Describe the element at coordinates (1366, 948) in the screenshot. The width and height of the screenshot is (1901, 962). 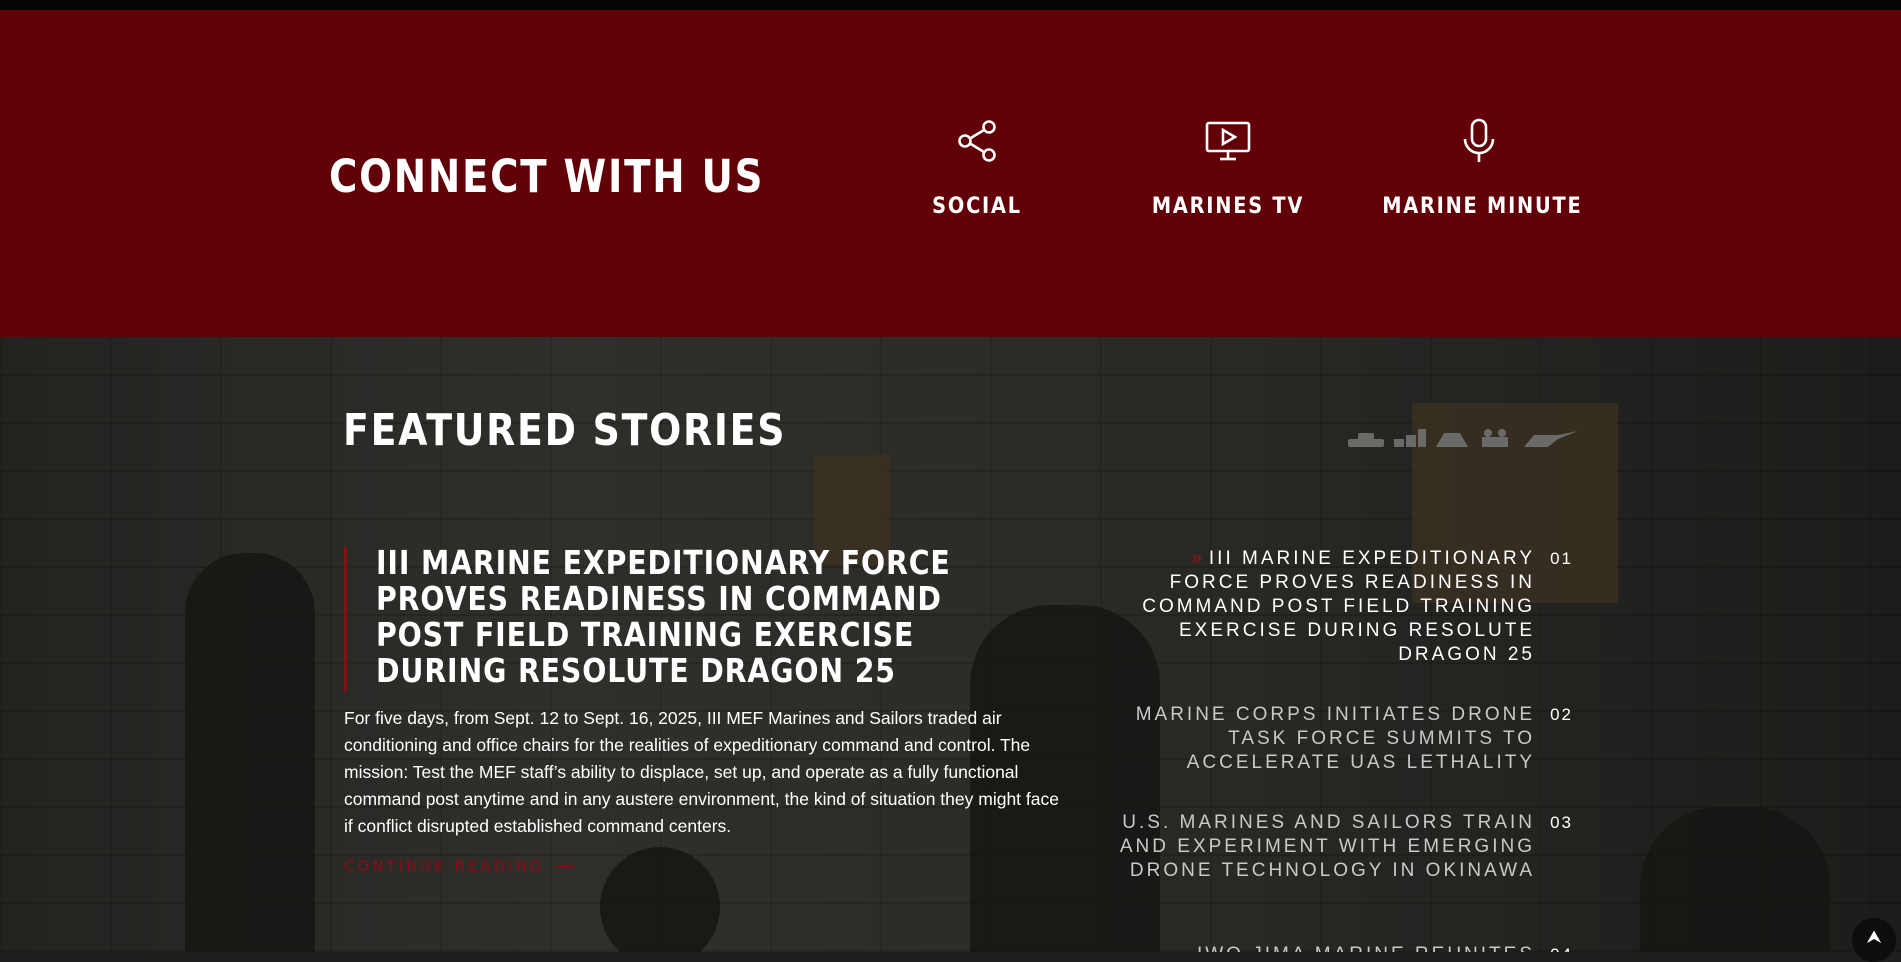
I see `story-title: IWO JIMA MARINE REUNITES` at that location.